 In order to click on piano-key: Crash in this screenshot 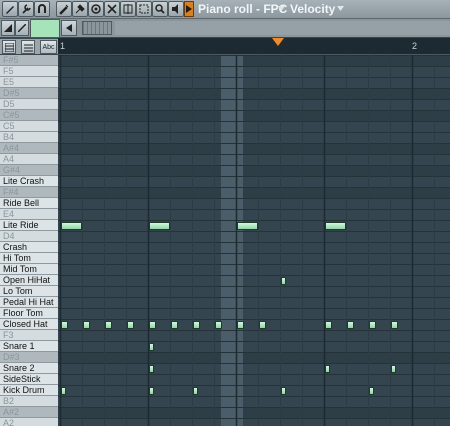, I will do `click(29, 247)`.